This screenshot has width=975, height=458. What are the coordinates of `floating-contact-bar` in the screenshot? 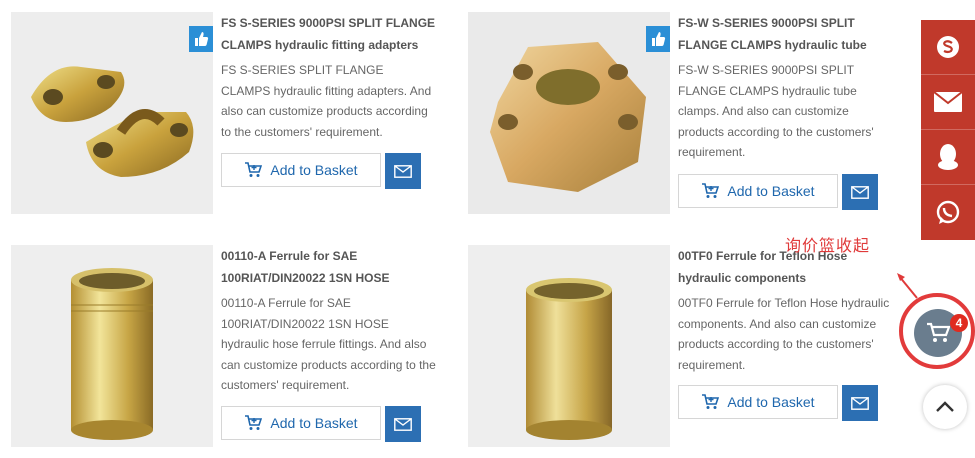 It's located at (948, 130).